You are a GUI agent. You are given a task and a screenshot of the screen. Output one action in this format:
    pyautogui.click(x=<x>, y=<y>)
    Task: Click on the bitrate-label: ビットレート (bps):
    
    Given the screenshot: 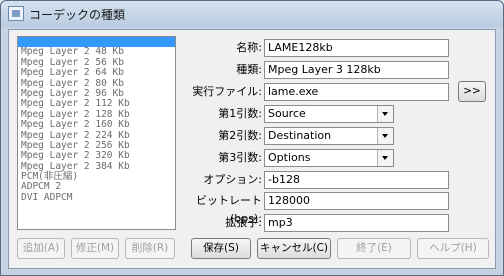 What is the action you would take?
    pyautogui.click(x=229, y=209)
    